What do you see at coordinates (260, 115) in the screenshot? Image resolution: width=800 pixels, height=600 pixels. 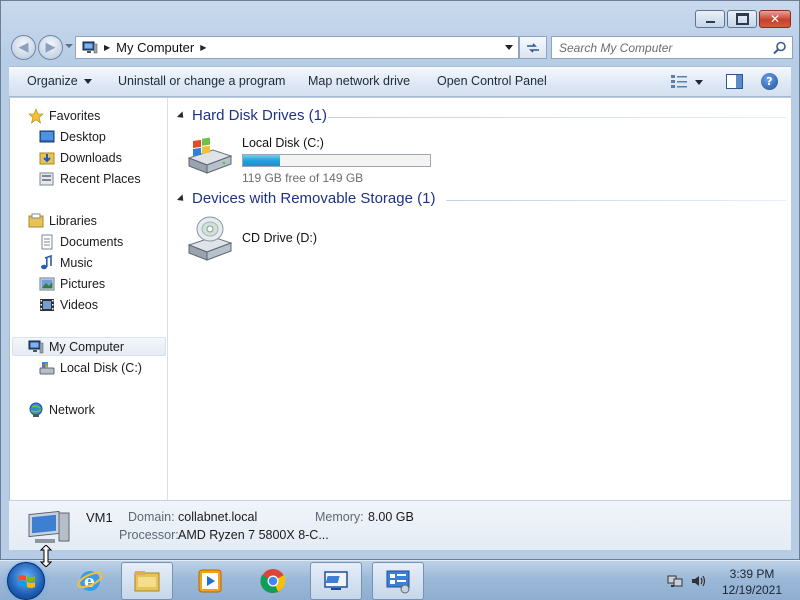 I see `group-title: Hard Disk Drives (1)` at bounding box center [260, 115].